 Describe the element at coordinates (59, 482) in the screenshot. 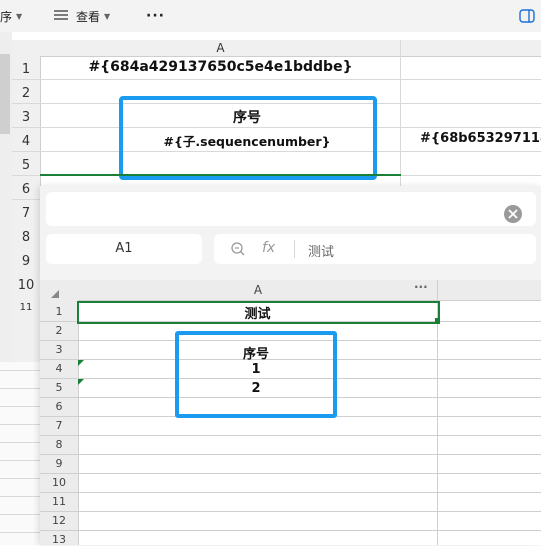

I see `popup-row-header-10: 10` at that location.